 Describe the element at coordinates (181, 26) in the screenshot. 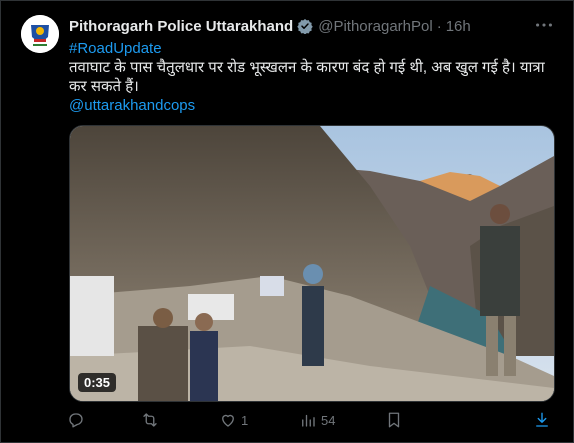

I see `author-name: Pithoragarh Police Uttarakhand` at that location.